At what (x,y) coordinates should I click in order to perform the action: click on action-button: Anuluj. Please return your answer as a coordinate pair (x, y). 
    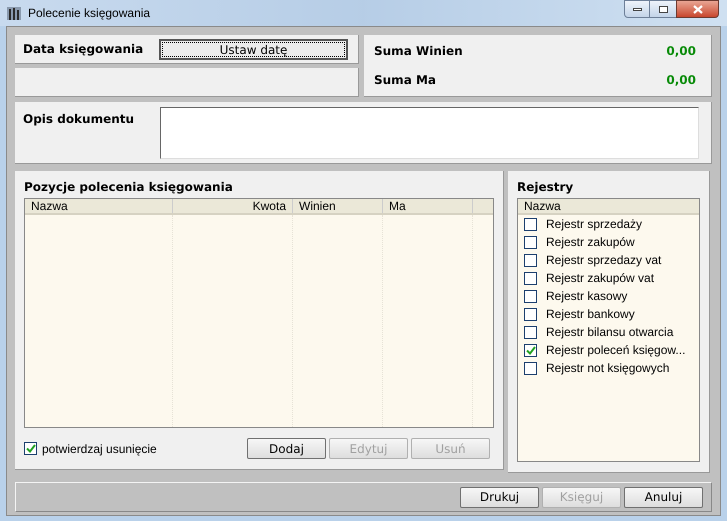
    Looking at the image, I should click on (663, 497).